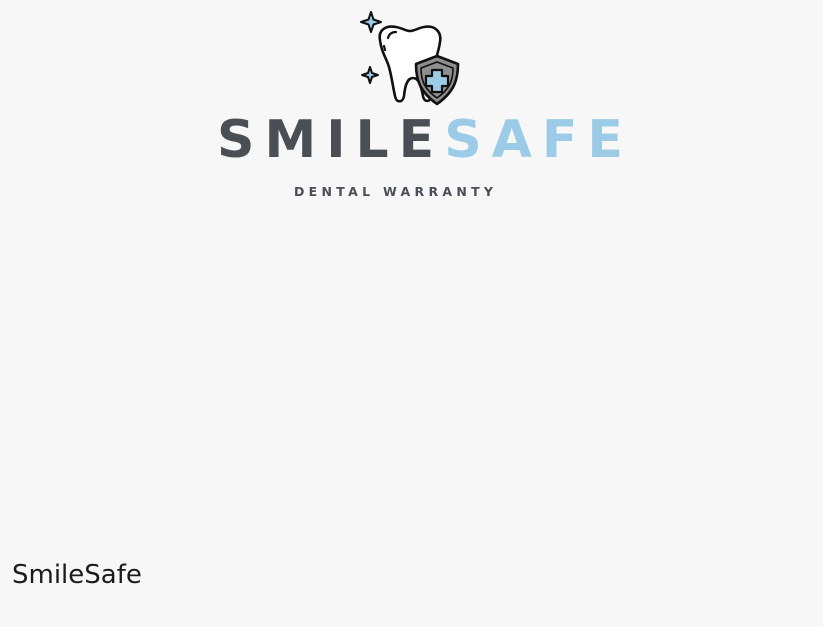 The height and width of the screenshot is (627, 823). I want to click on wordmark-safe: SAFE, so click(538, 140).